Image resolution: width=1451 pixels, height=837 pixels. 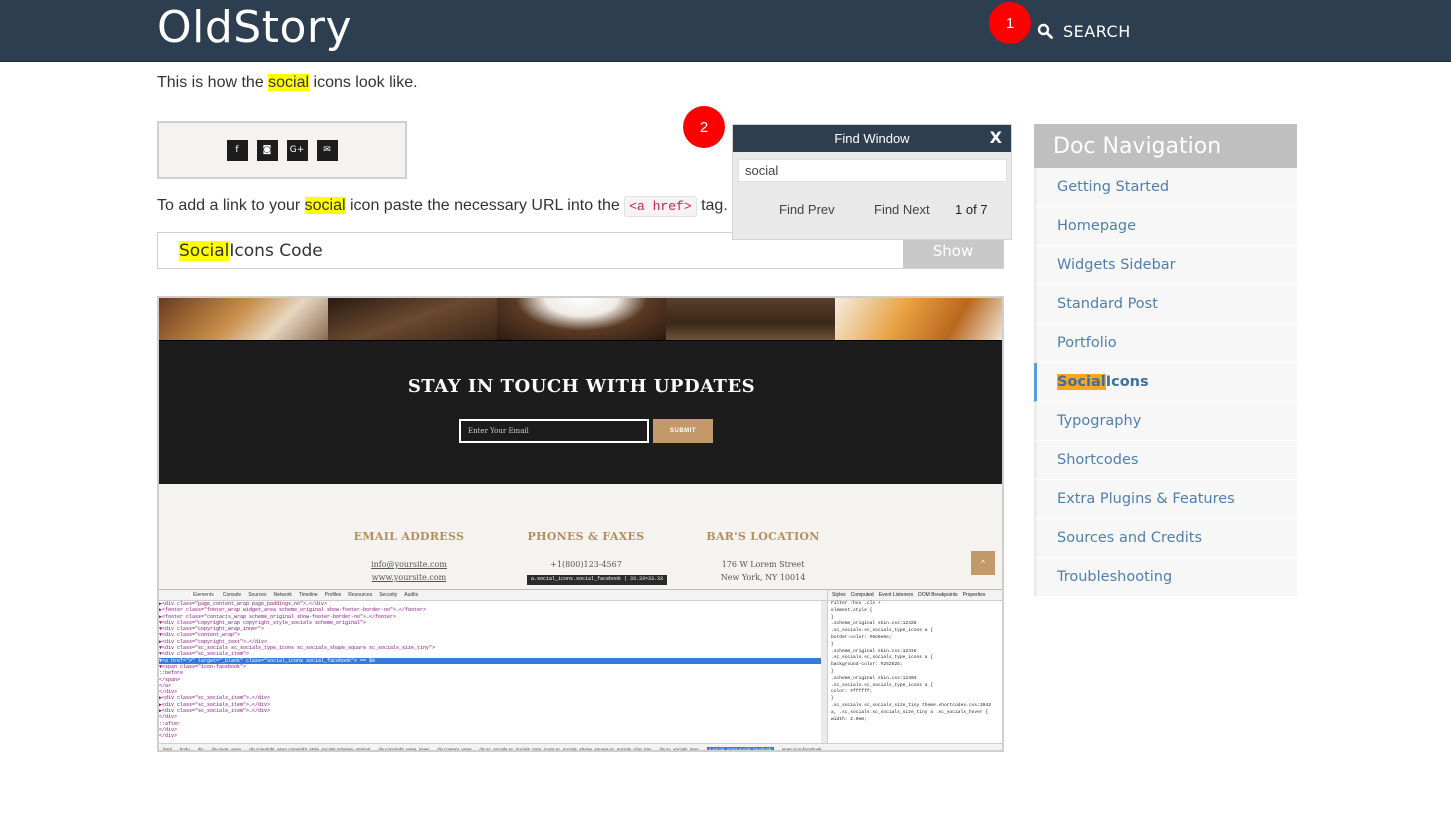 I want to click on social-icons-preview: f ◙ G+ ✉, so click(x=282, y=150).